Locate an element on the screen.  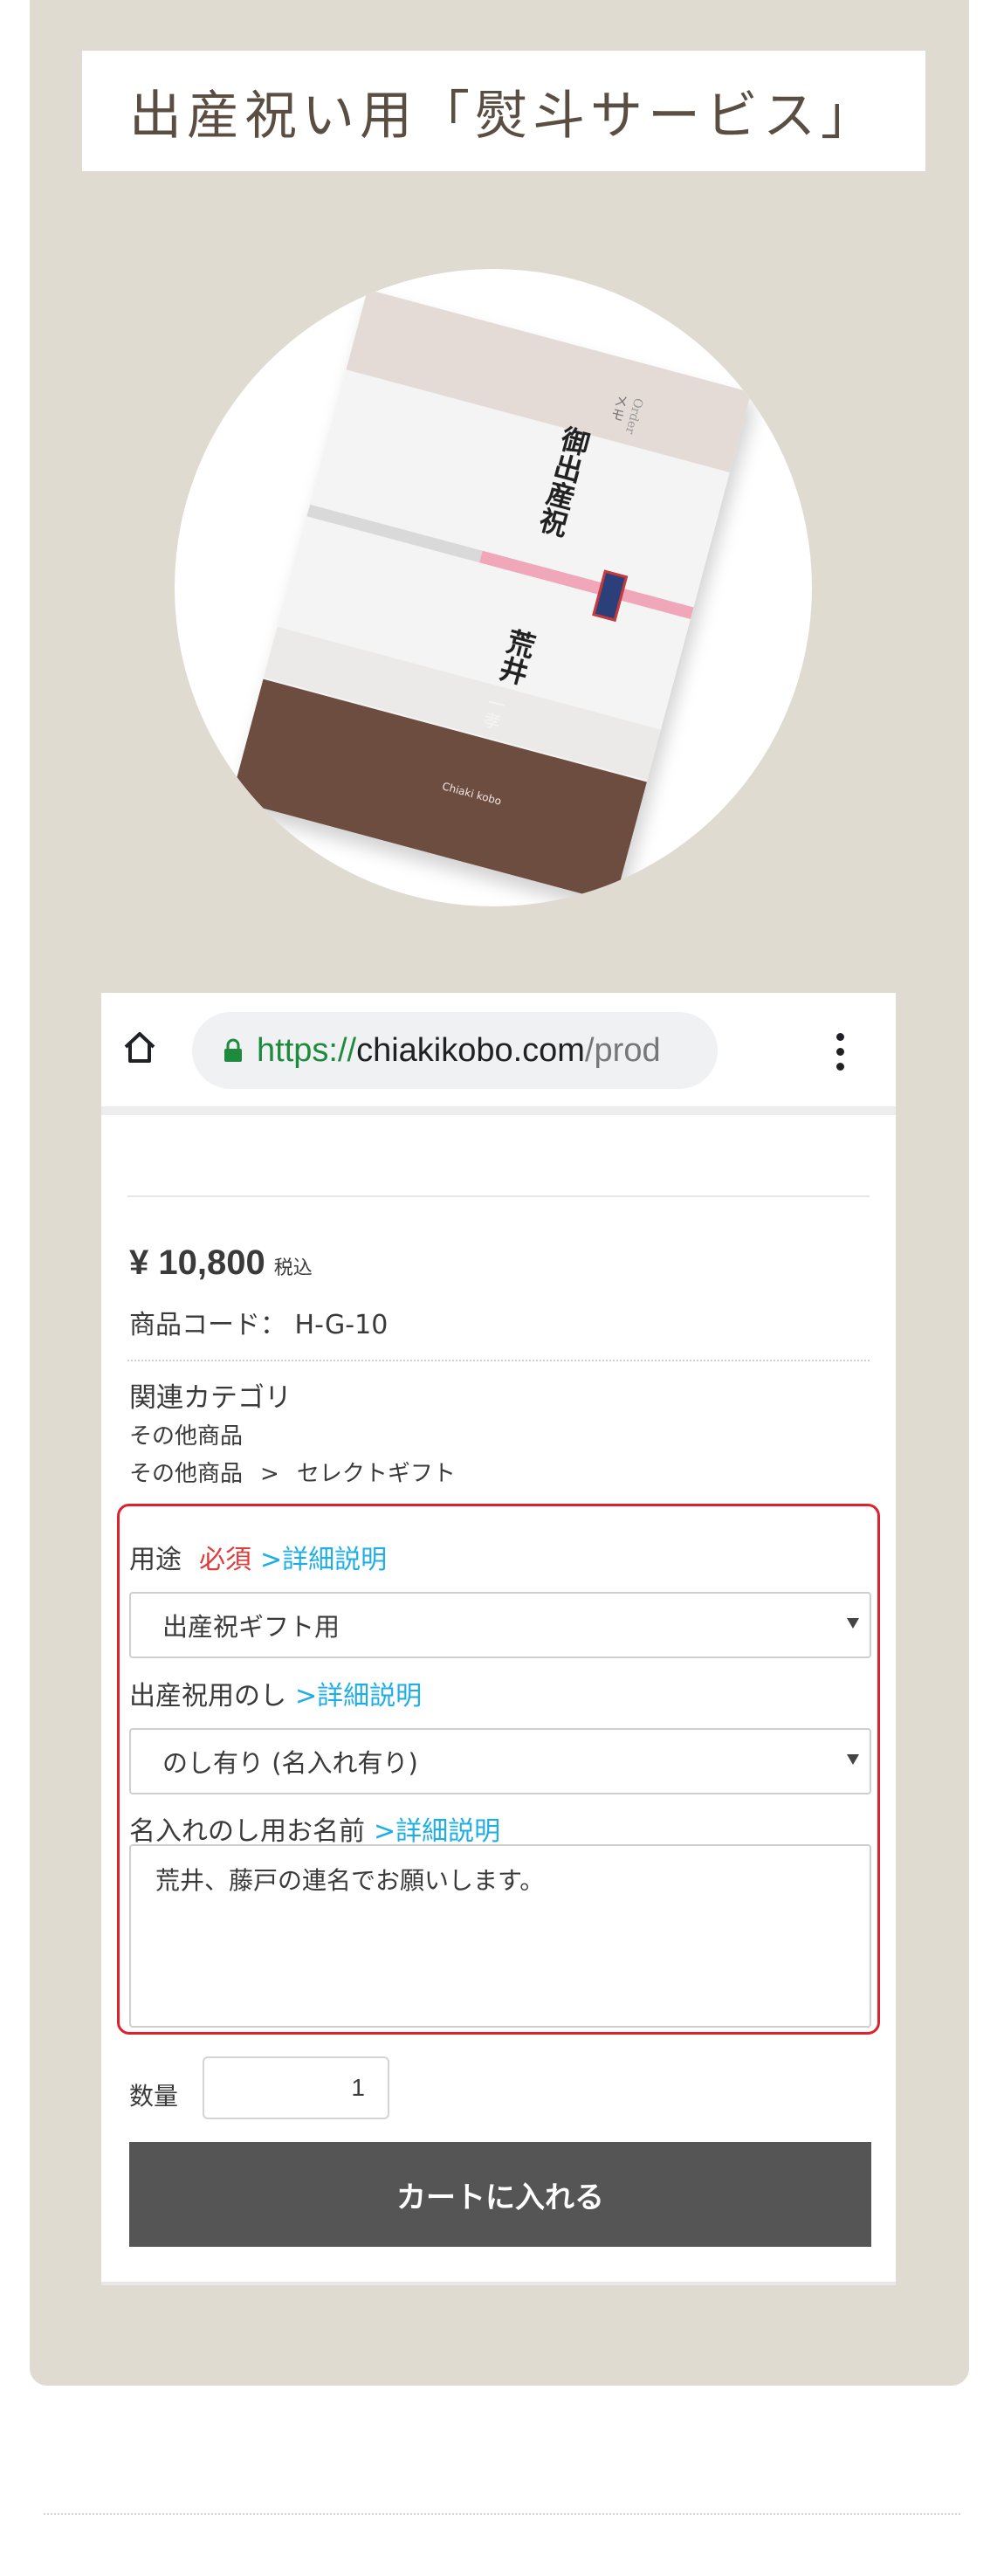
add-to-cart-button: カートに入れる is located at coordinates (500, 2194).